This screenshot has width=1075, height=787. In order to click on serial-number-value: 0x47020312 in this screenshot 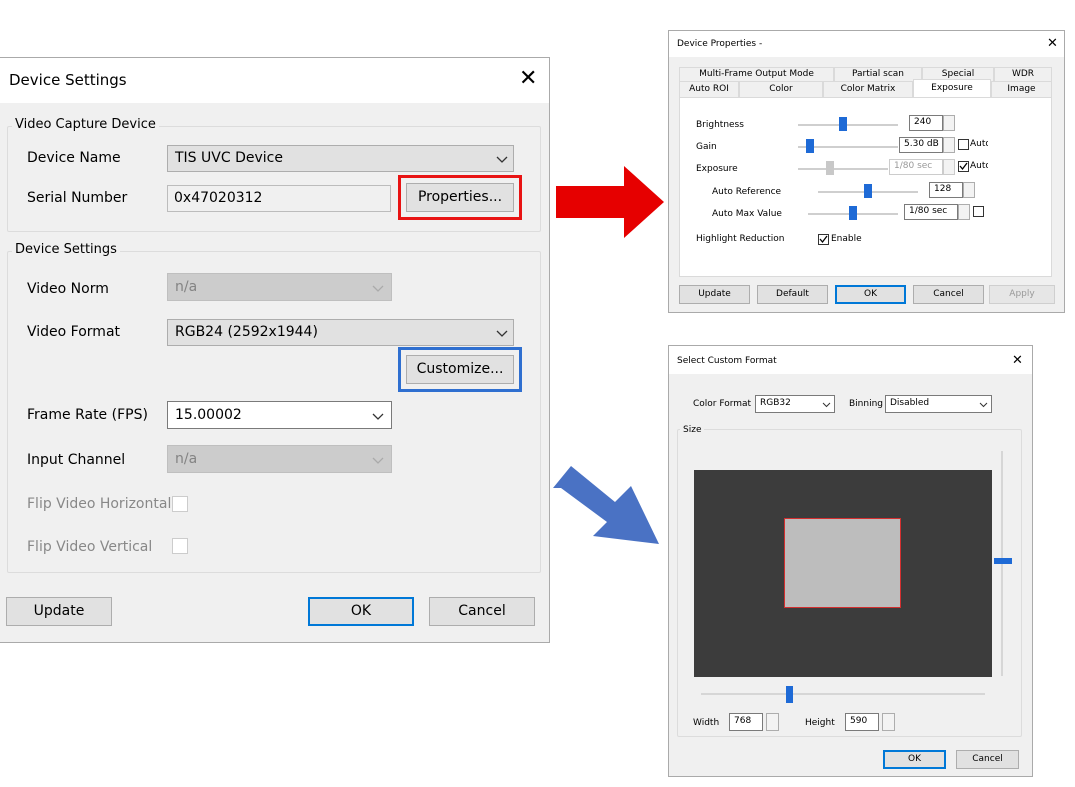, I will do `click(218, 198)`.